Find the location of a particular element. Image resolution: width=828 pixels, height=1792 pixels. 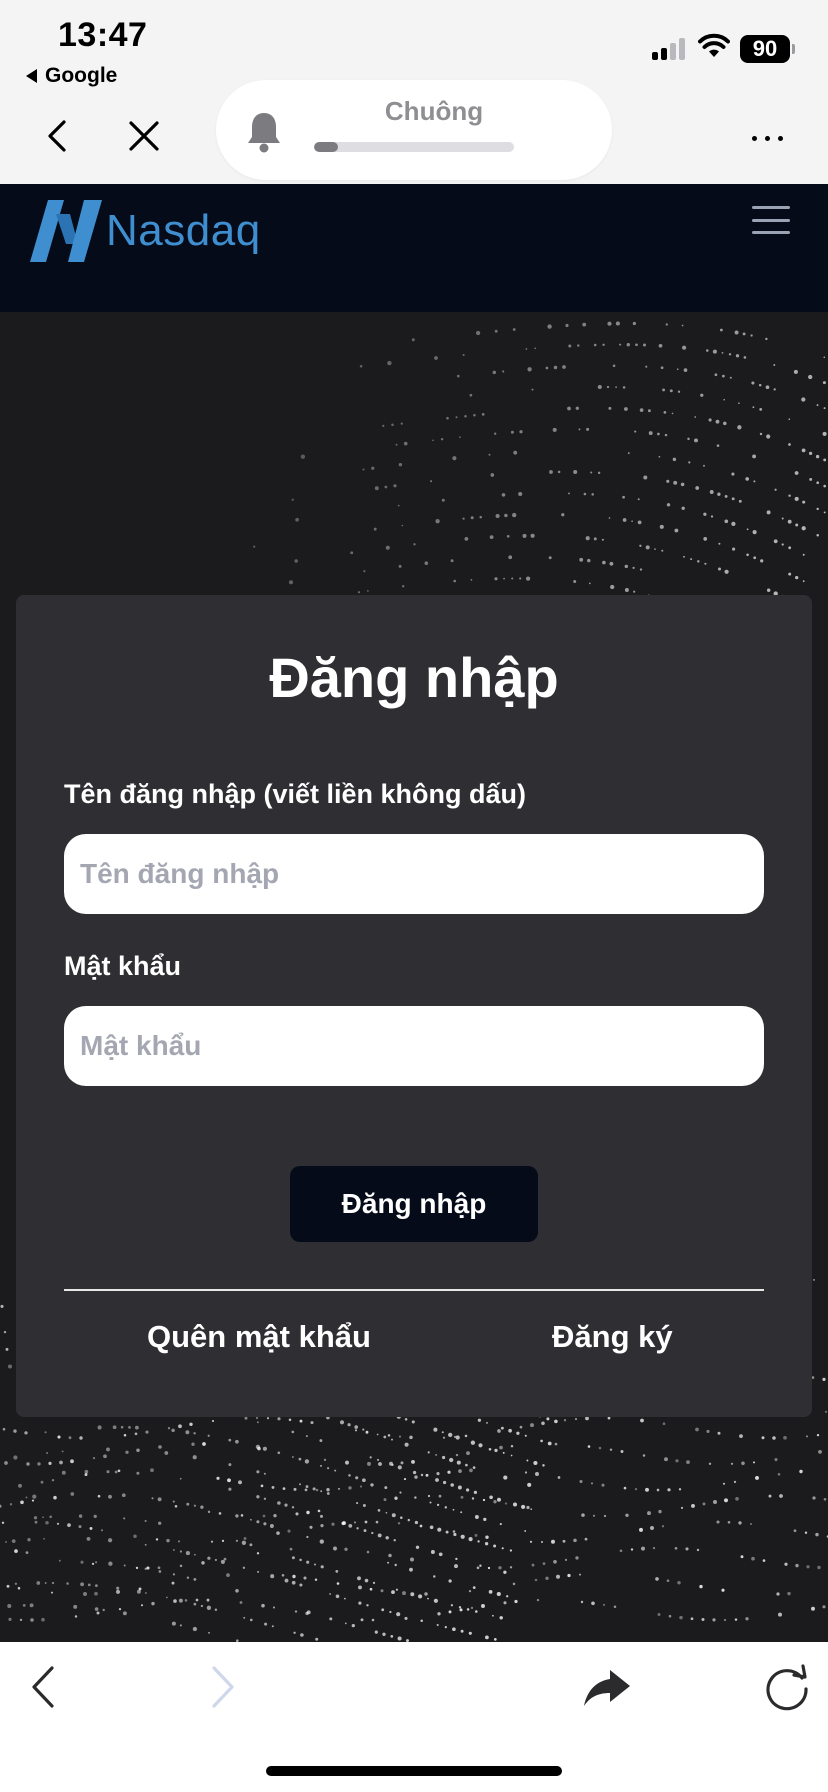

login-button: Đăng nhập is located at coordinates (414, 1204).